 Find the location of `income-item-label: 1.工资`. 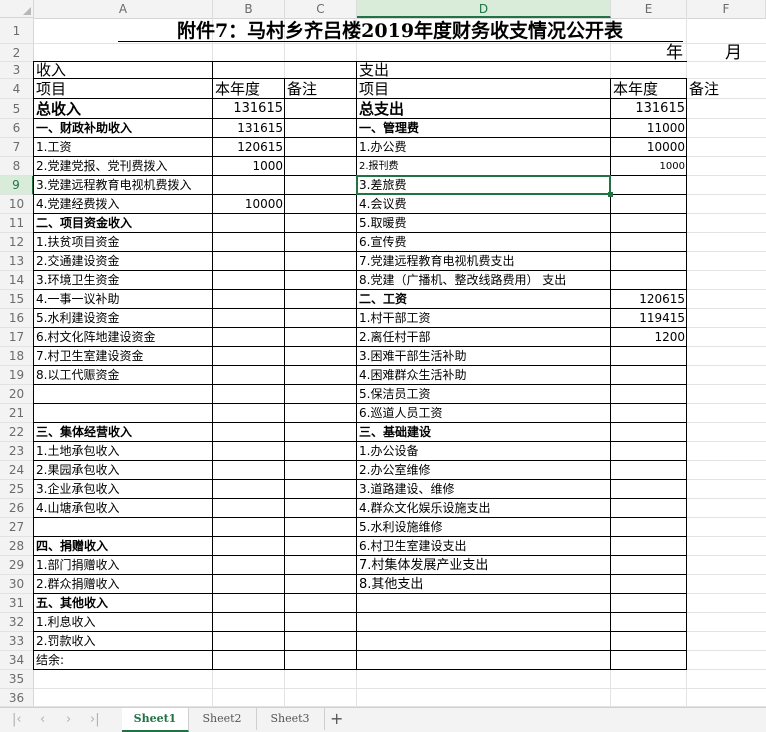

income-item-label: 1.工资 is located at coordinates (123, 147).